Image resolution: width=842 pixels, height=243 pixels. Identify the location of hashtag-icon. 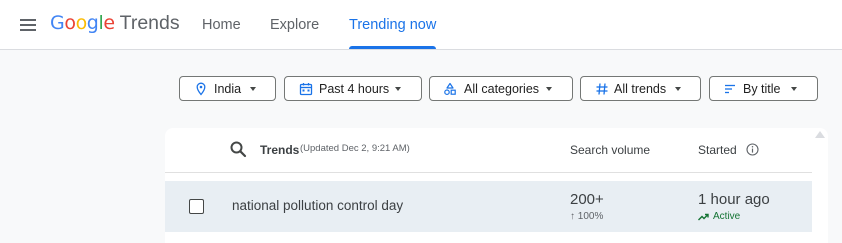
(602, 89).